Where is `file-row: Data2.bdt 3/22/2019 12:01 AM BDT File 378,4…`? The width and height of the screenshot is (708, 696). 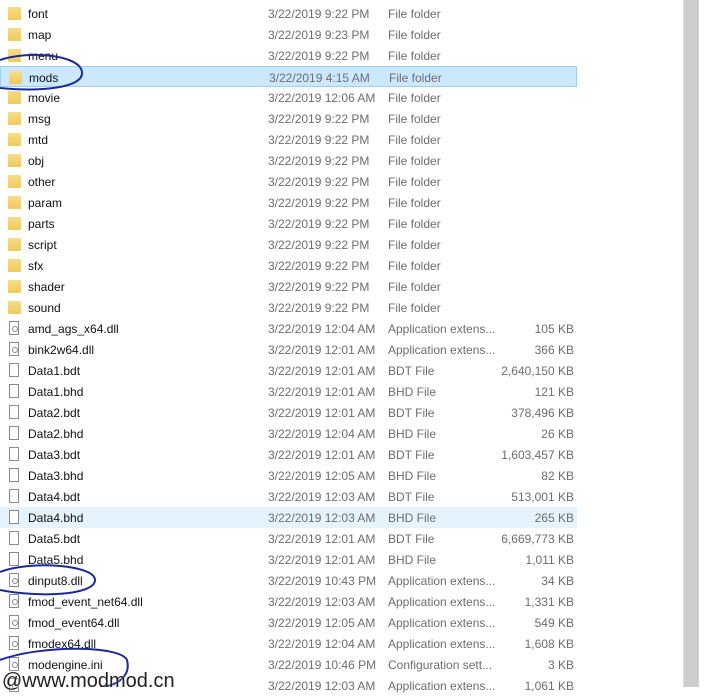
file-row: Data2.bdt 3/22/2019 12:01 AM BDT File 378,4… is located at coordinates (288, 412).